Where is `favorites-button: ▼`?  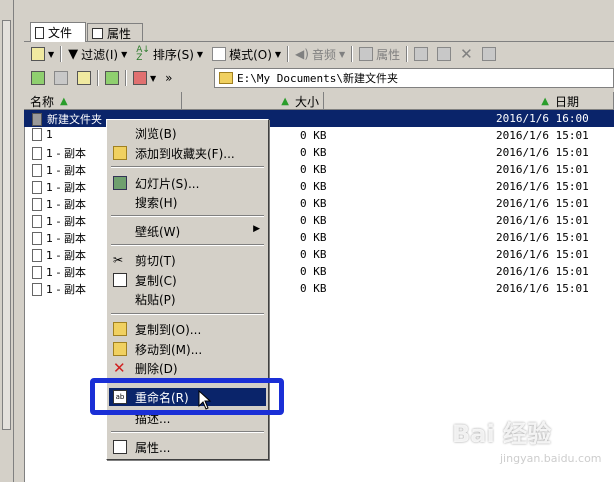
favorites-button: ▼ is located at coordinates (144, 78).